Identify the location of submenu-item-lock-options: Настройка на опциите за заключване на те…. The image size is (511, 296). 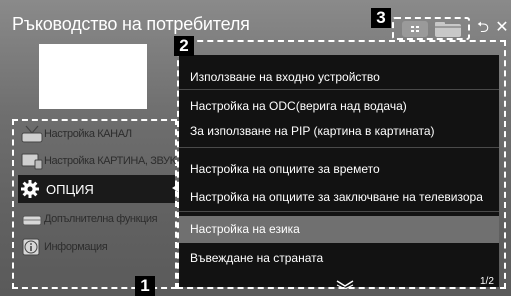
(339, 197).